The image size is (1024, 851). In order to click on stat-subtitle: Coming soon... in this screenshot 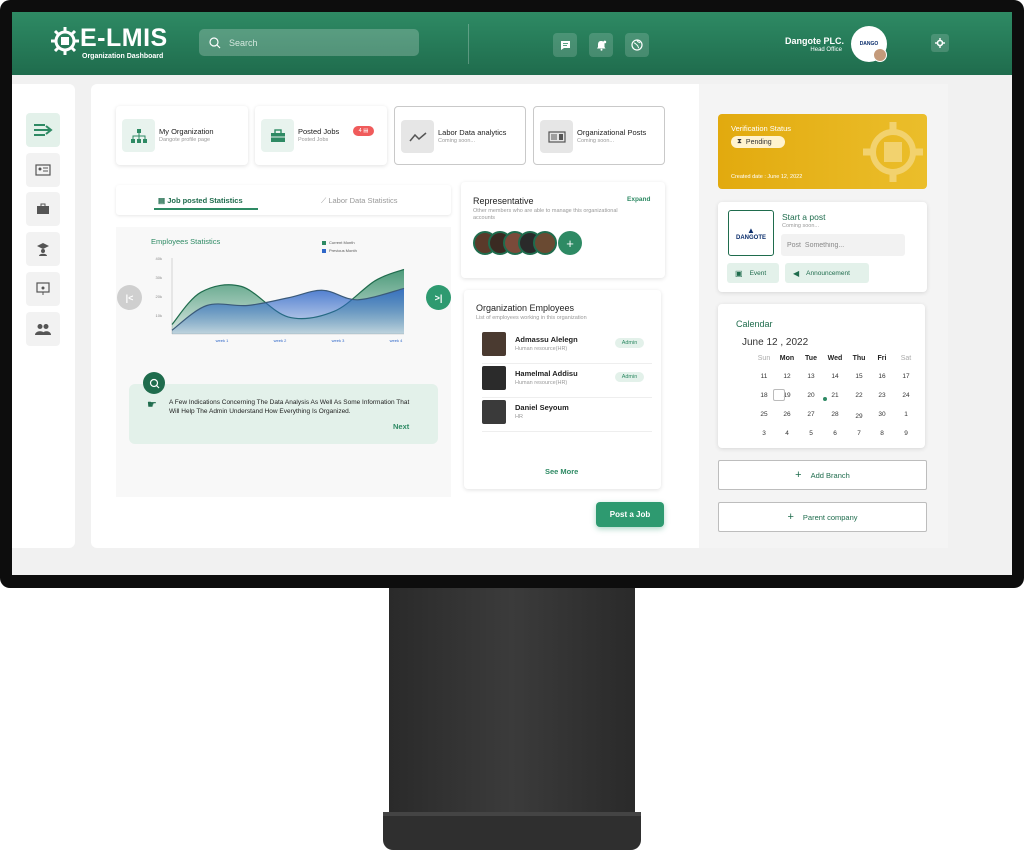, I will do `click(456, 141)`.